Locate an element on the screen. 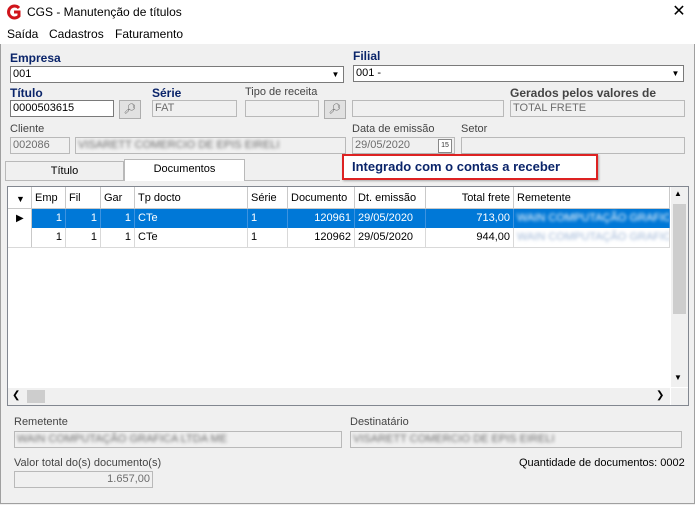 This screenshot has width=695, height=505. tab-documentos: Documentos is located at coordinates (184, 170).